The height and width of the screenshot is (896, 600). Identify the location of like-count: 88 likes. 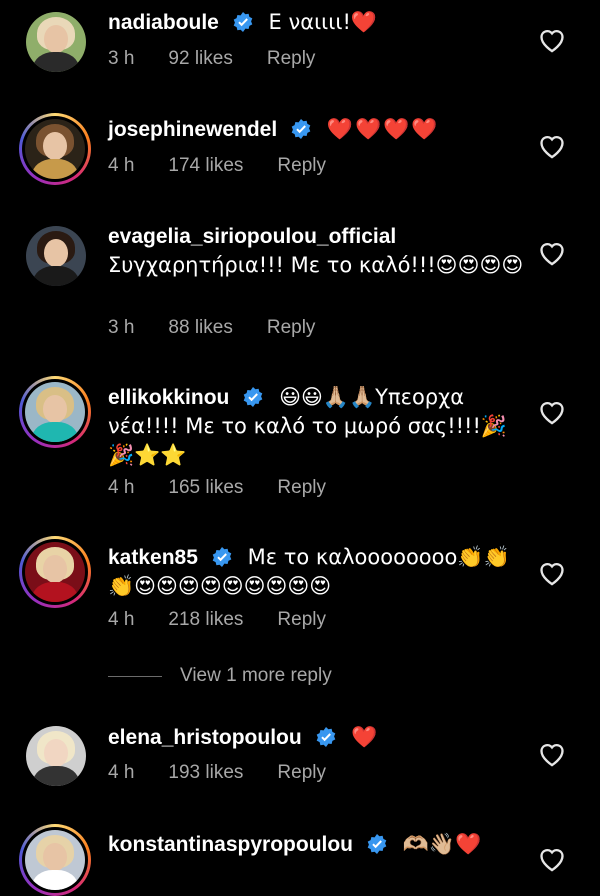
(200, 328).